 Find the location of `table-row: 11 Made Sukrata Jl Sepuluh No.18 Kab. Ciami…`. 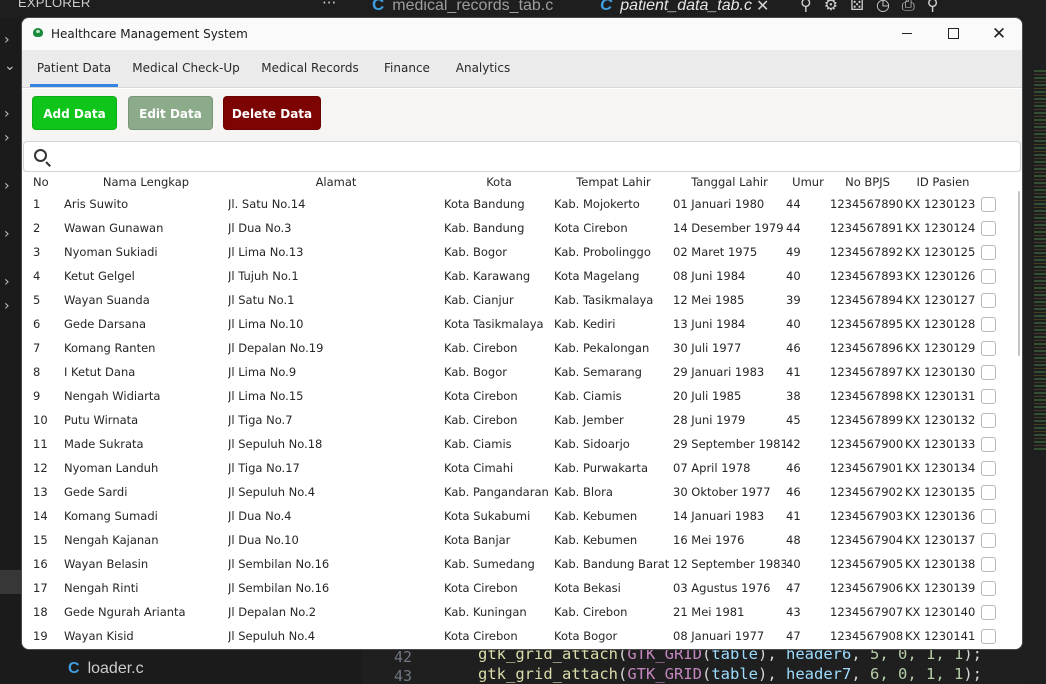

table-row: 11 Made Sukrata Jl Sepuluh No.18 Kab. Ciami… is located at coordinates (517, 444).